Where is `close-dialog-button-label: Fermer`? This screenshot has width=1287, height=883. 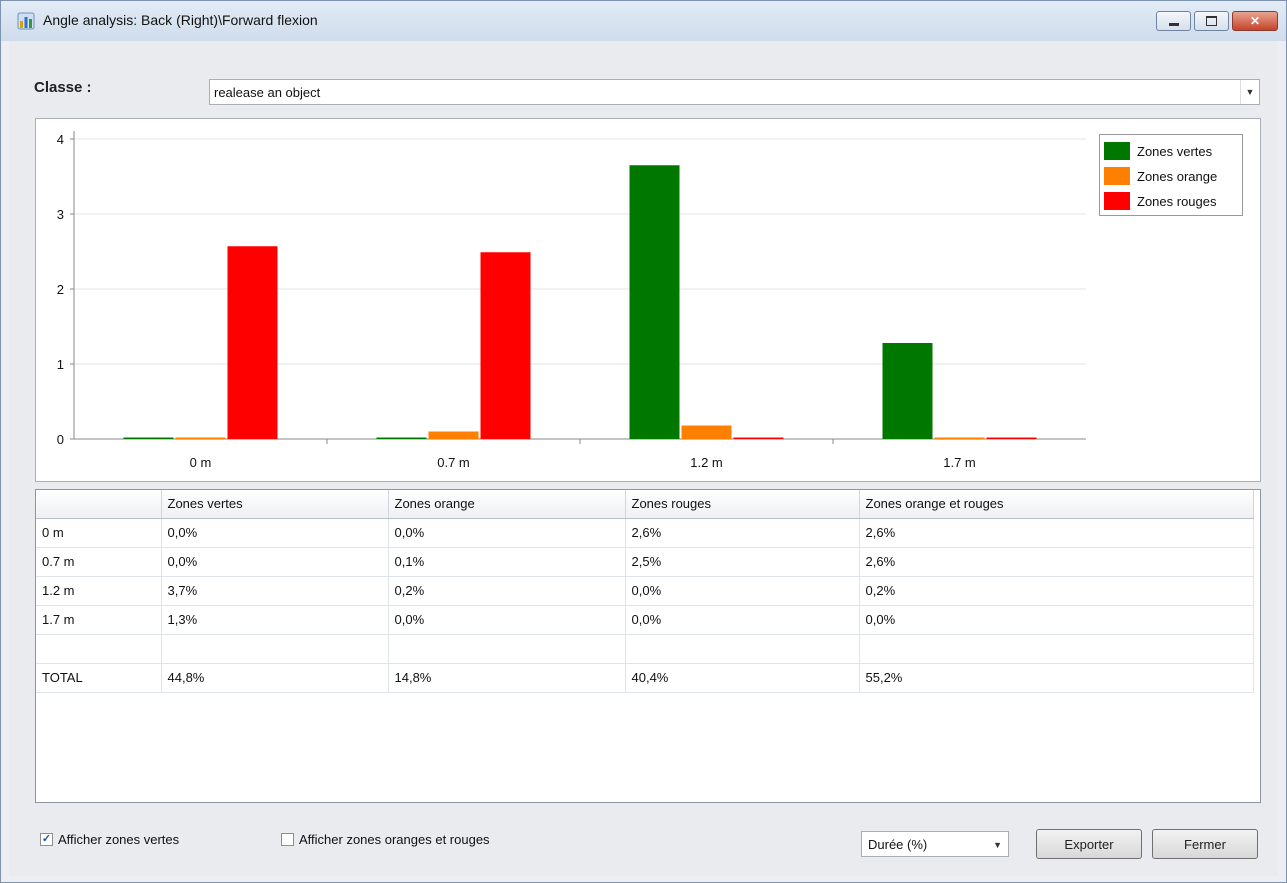 close-dialog-button-label: Fermer is located at coordinates (1205, 844).